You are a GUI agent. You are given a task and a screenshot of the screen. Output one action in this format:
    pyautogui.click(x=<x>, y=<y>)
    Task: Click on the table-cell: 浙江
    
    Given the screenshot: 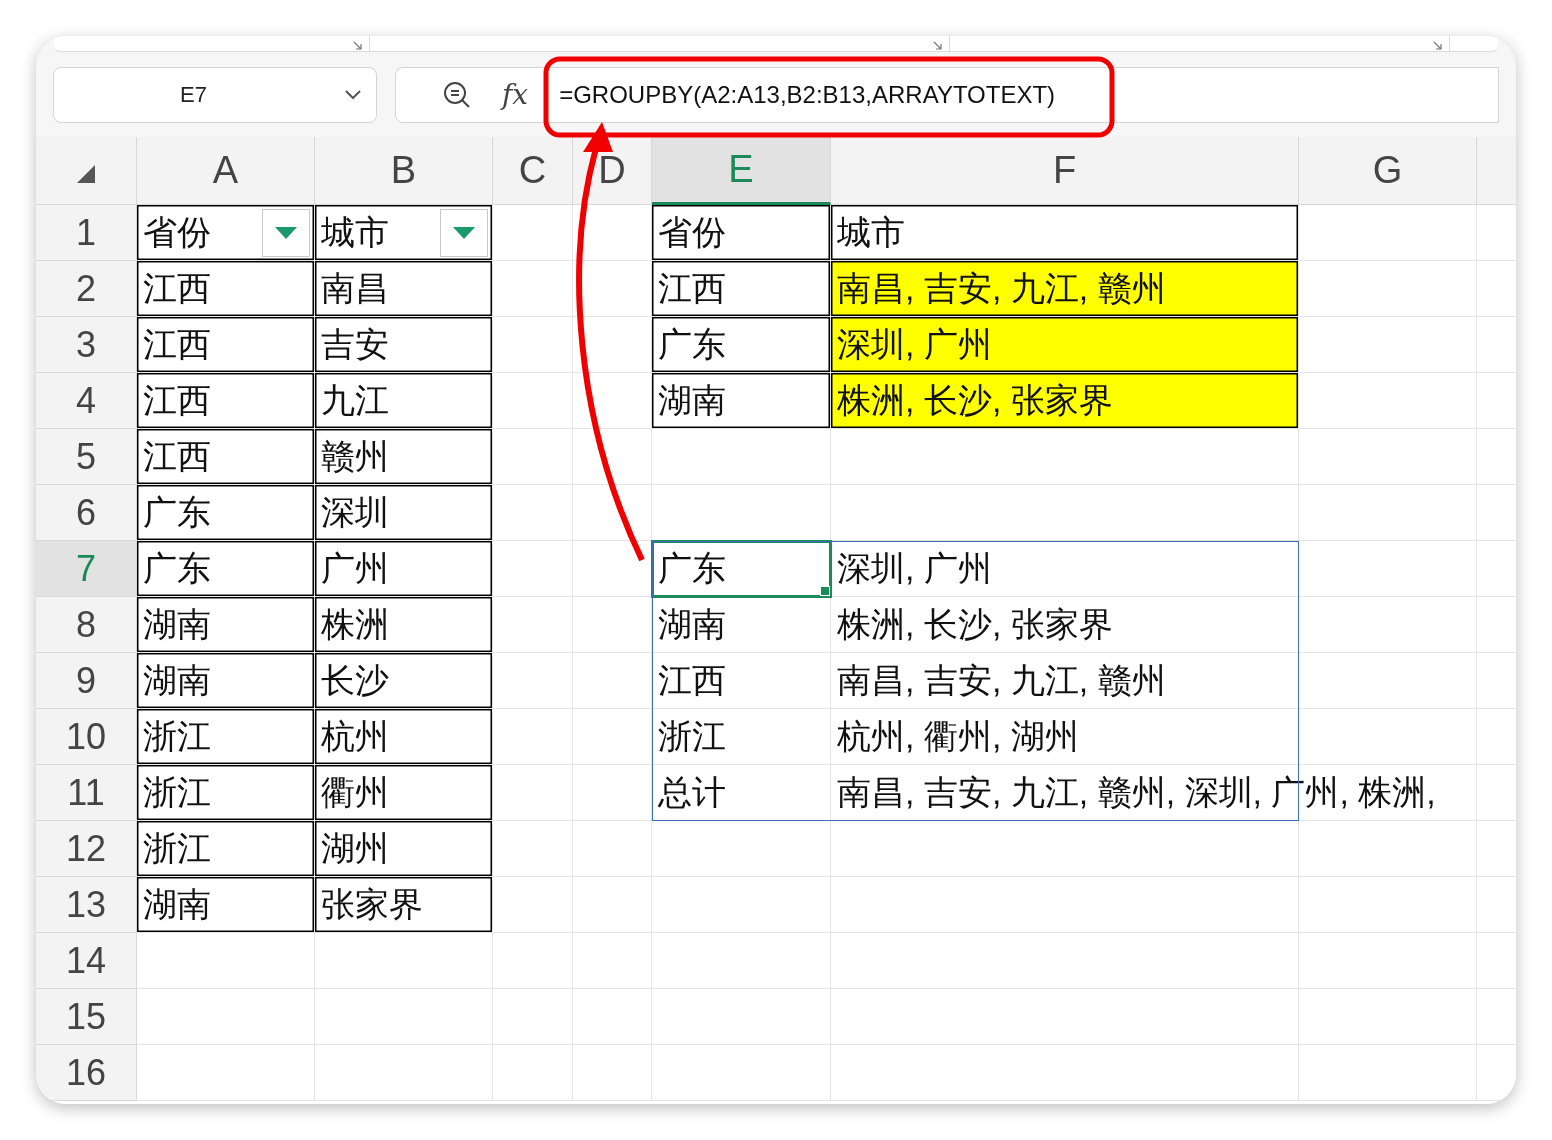 What is the action you would take?
    pyautogui.click(x=226, y=793)
    